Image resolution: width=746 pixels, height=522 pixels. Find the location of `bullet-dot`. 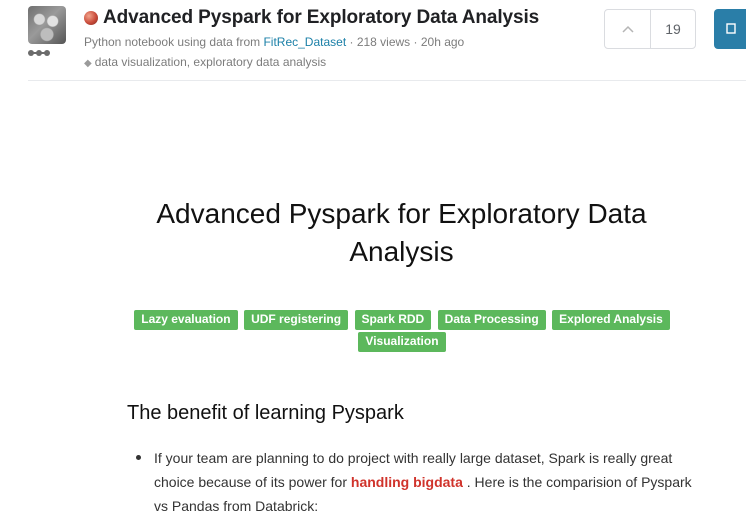

bullet-dot is located at coordinates (138, 457).